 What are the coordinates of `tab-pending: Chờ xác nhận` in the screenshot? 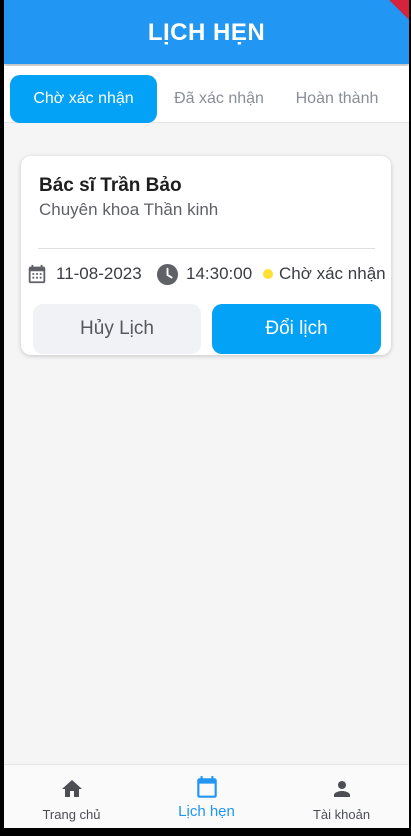 It's located at (83, 99).